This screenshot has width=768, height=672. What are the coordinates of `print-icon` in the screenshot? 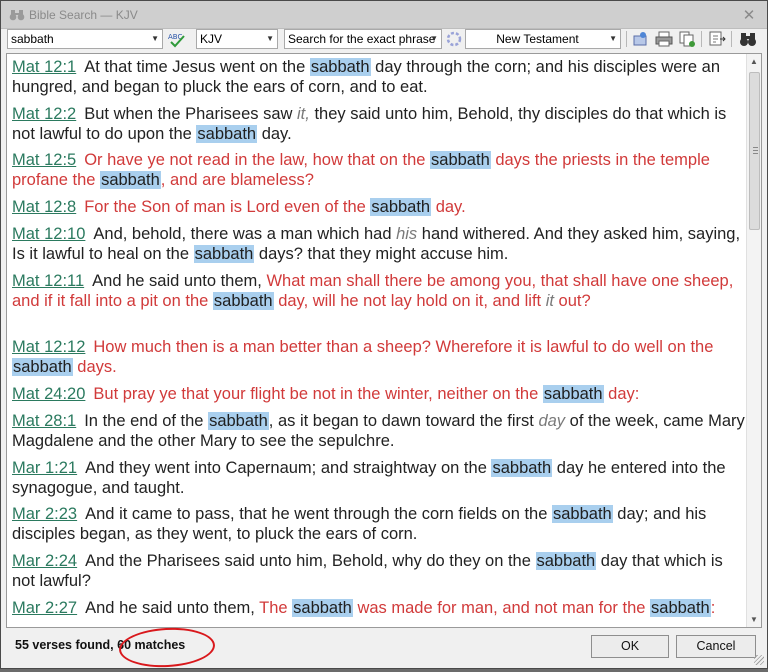 It's located at (664, 39).